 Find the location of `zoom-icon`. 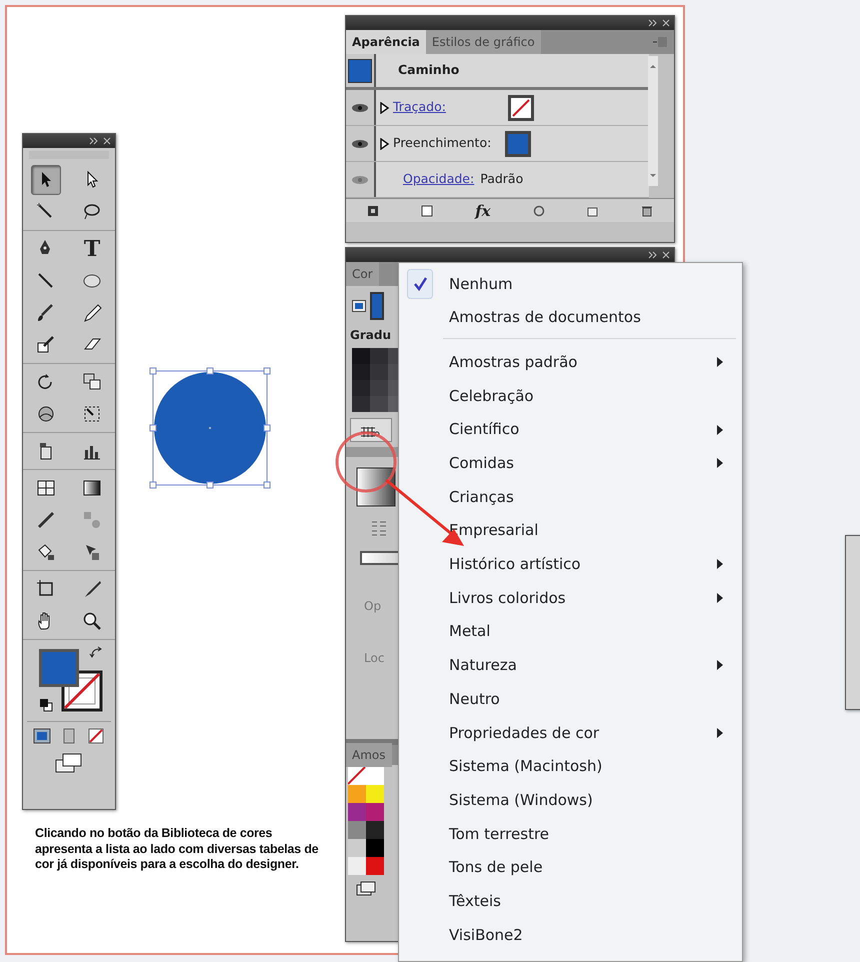

zoom-icon is located at coordinates (92, 621).